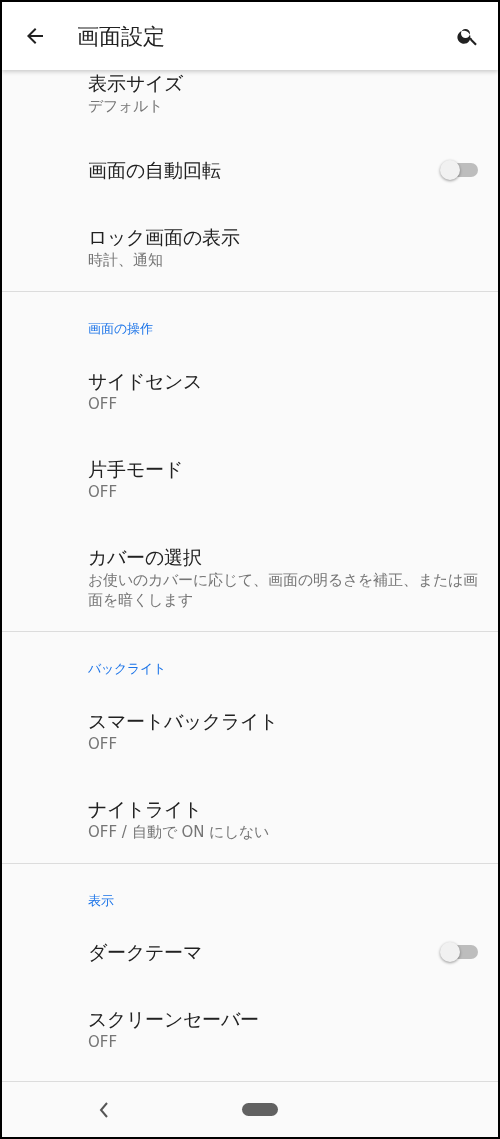 Image resolution: width=500 pixels, height=1139 pixels. Describe the element at coordinates (283, 590) in the screenshot. I see `setting-summary: お使いのカバーに応じて、画面の明るさを補正、または画面を暗くします` at that location.